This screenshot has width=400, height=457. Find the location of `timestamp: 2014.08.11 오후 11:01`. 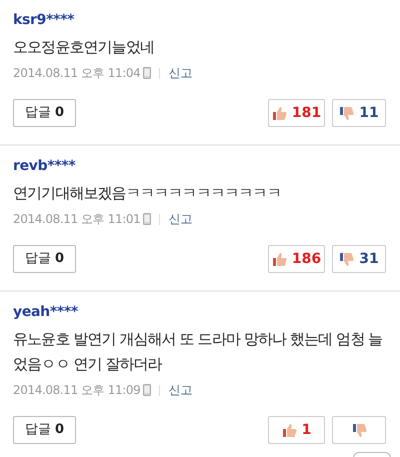

timestamp: 2014.08.11 오후 11:01 is located at coordinates (76, 219).